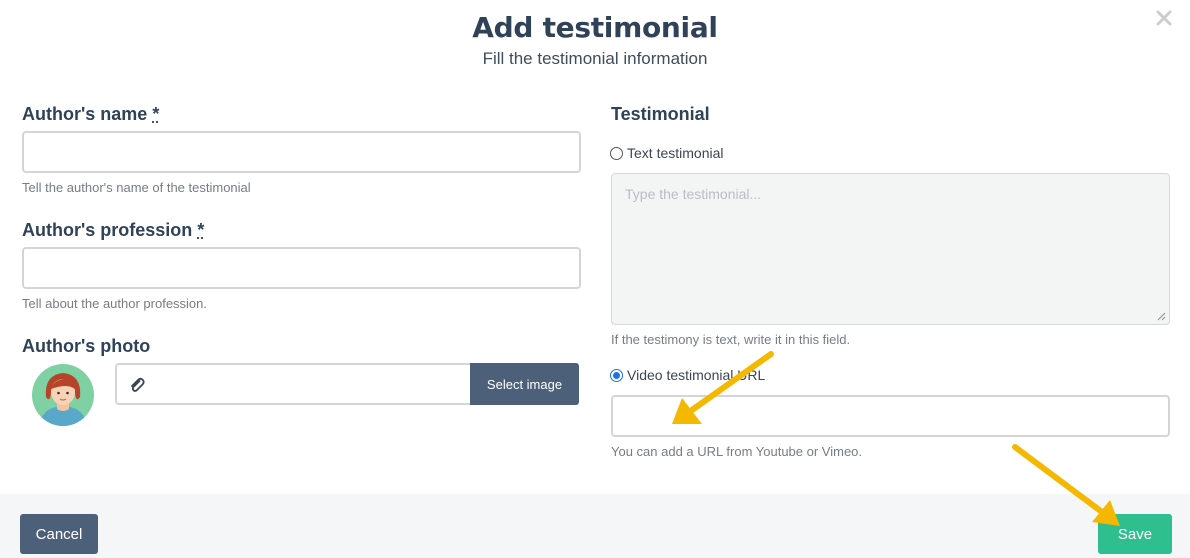  What do you see at coordinates (616, 153) in the screenshot?
I see `text-testimonial-radio` at bounding box center [616, 153].